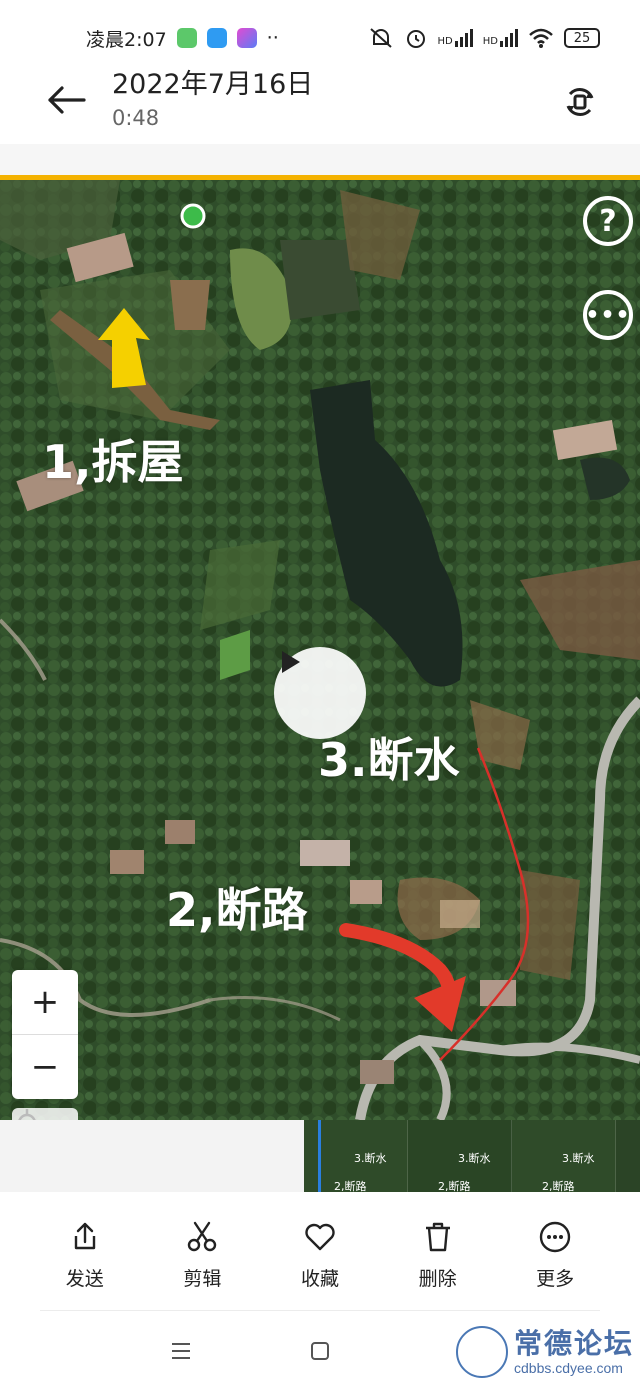  What do you see at coordinates (193, 216) in the screenshot?
I see `location-marker` at bounding box center [193, 216].